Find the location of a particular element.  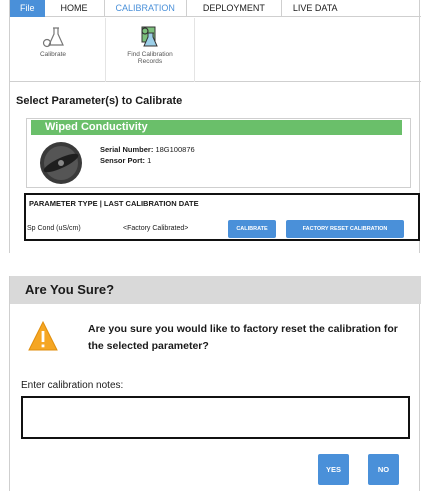

tab-live-data: LIVE DATA is located at coordinates (315, 8).